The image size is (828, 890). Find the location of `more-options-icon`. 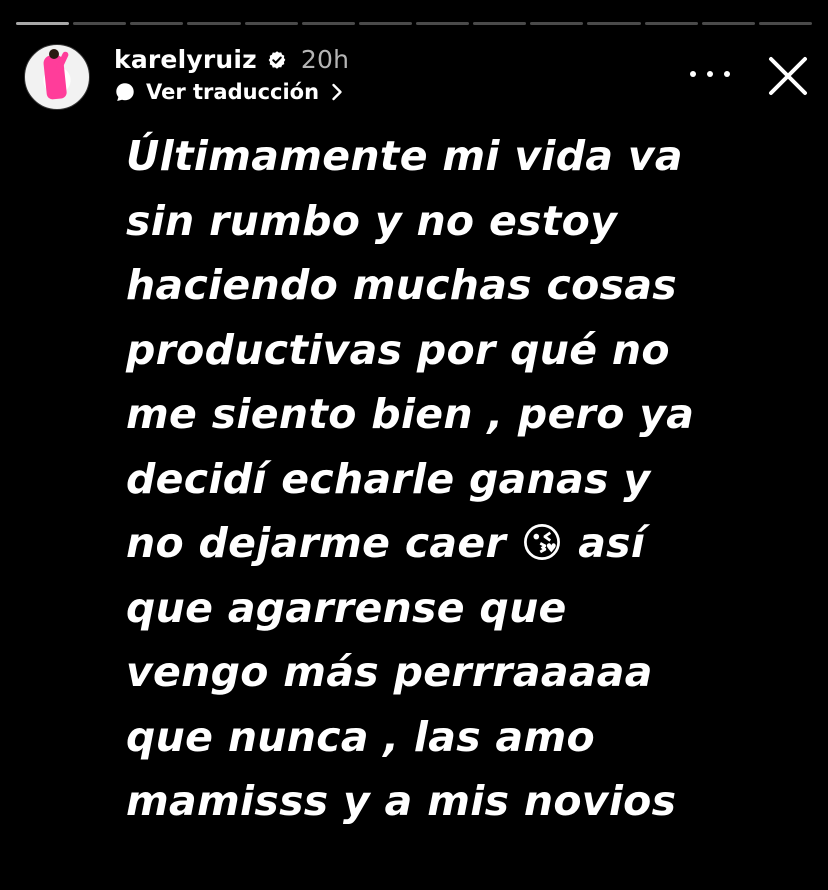

more-options-icon is located at coordinates (710, 74).